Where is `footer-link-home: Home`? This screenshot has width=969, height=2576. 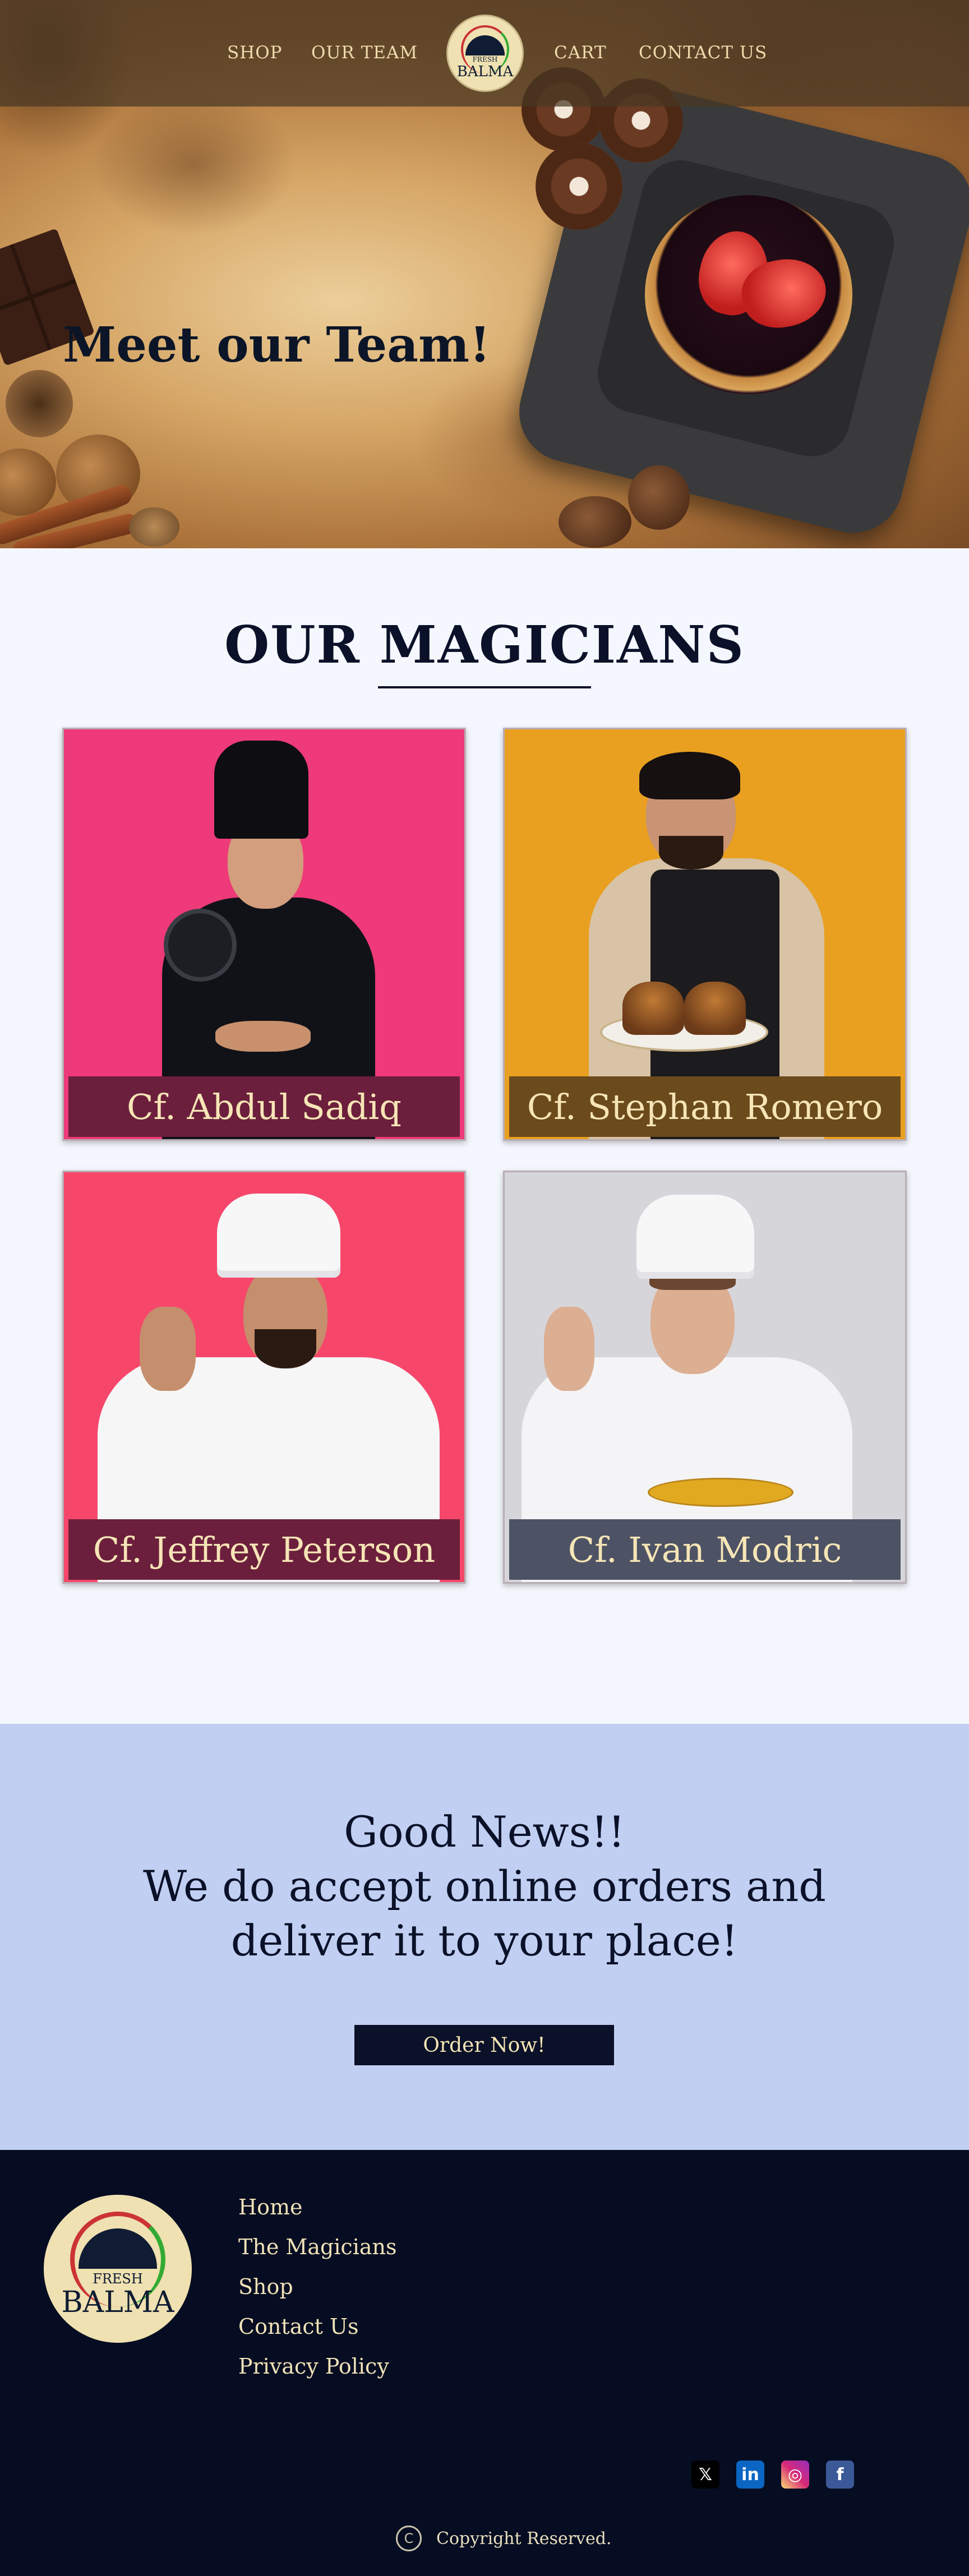
footer-link-home: Home is located at coordinates (270, 2207).